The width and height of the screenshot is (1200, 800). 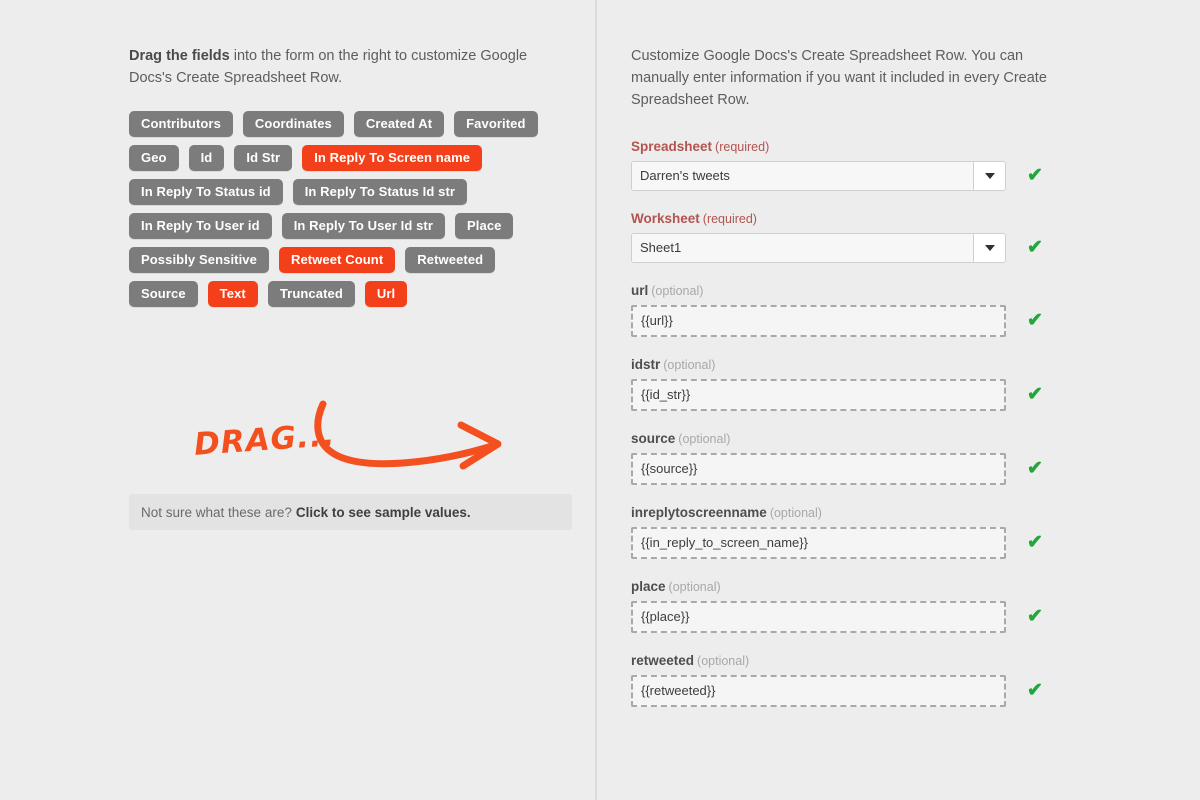 I want to click on form-field-select: Sheet1, so click(x=818, y=247).